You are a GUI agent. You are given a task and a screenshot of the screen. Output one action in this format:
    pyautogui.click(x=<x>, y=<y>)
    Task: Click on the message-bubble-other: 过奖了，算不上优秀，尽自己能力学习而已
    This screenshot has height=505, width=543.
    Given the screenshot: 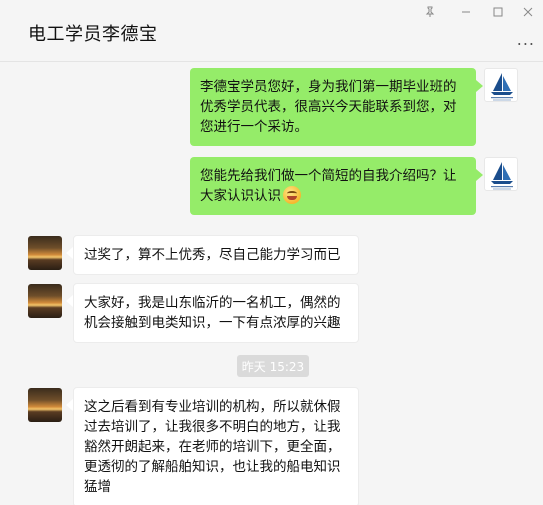 What is the action you would take?
    pyautogui.click(x=216, y=255)
    